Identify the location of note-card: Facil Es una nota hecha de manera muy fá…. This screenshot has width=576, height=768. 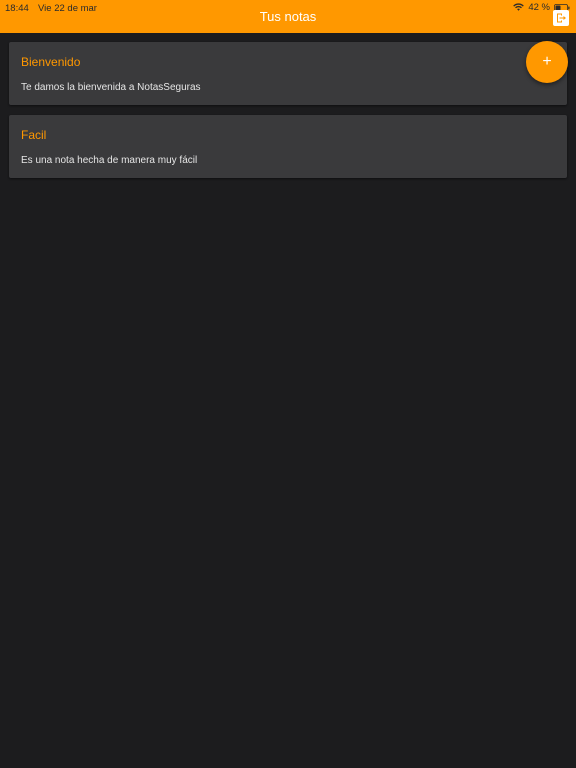
(288, 146).